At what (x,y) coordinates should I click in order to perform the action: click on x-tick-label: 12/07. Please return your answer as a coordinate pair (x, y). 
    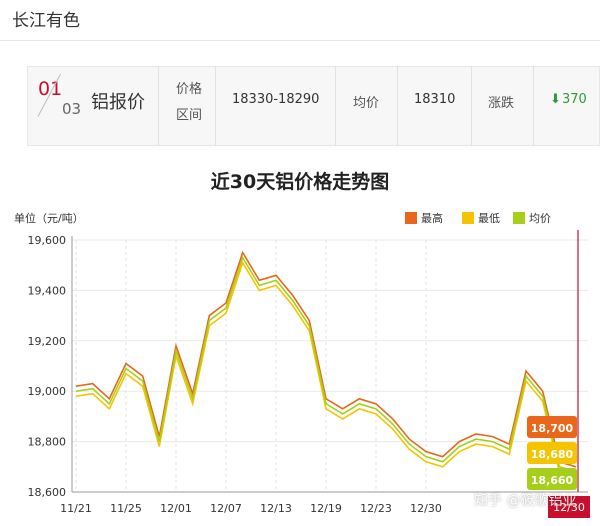
    Looking at the image, I should click on (226, 508).